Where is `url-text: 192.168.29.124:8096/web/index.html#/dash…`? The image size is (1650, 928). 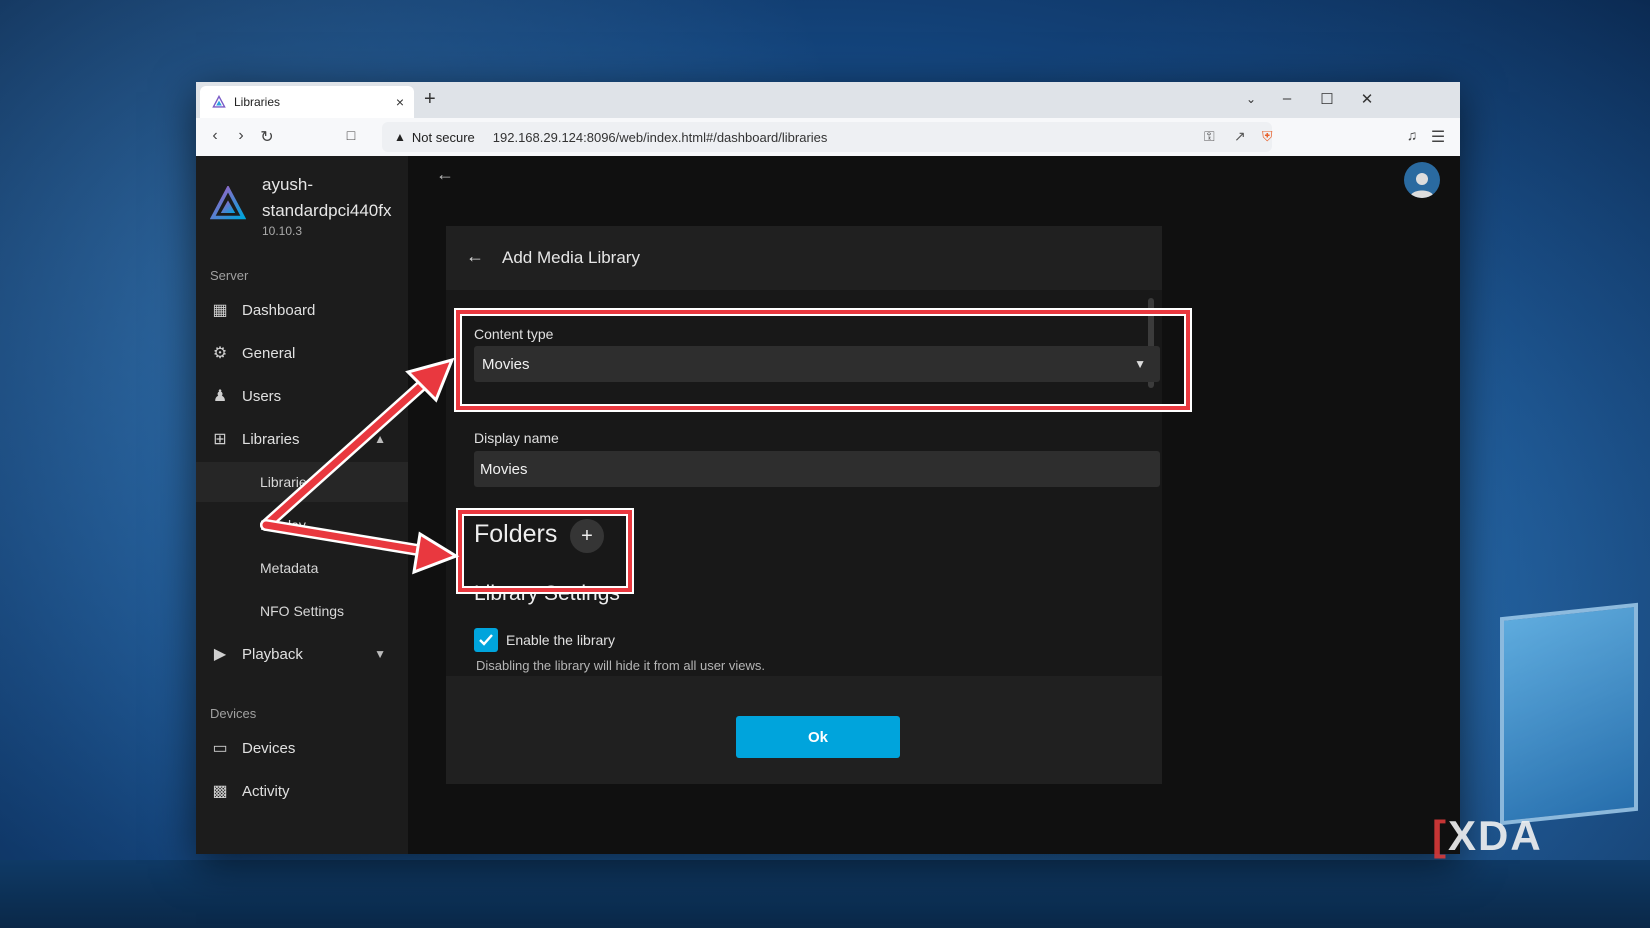 url-text: 192.168.29.124:8096/web/index.html#/dash… is located at coordinates (660, 137).